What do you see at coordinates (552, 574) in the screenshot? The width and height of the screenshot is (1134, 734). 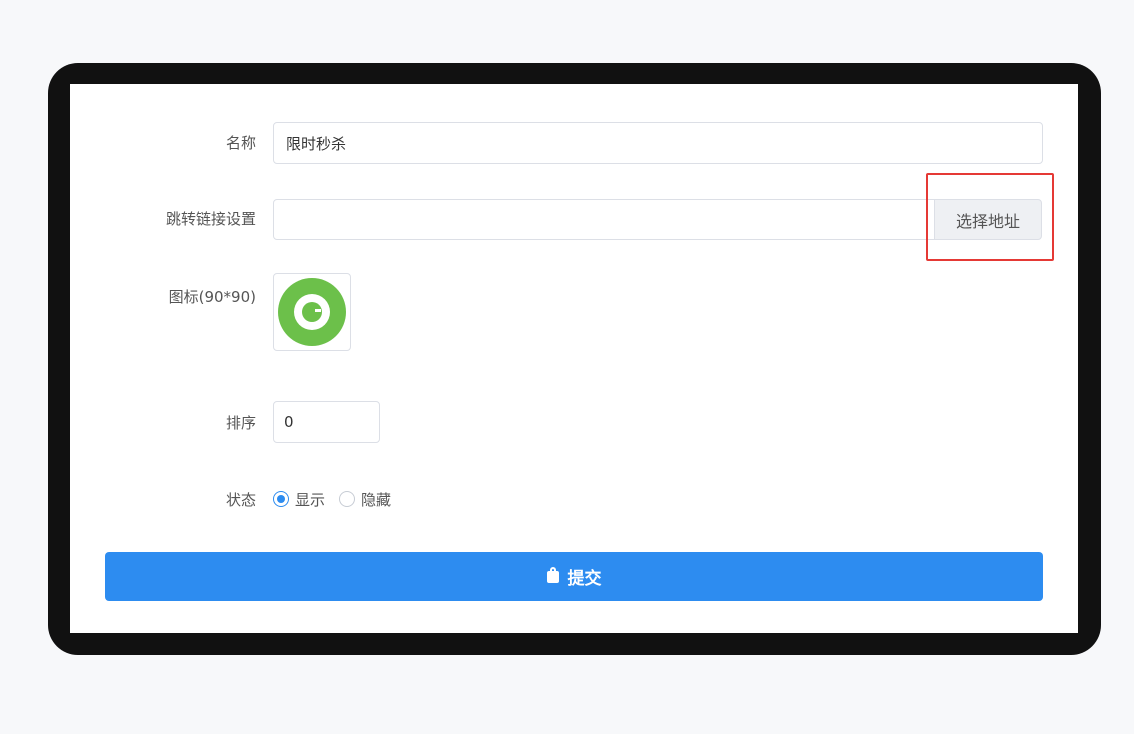 I see `bag-icon` at bounding box center [552, 574].